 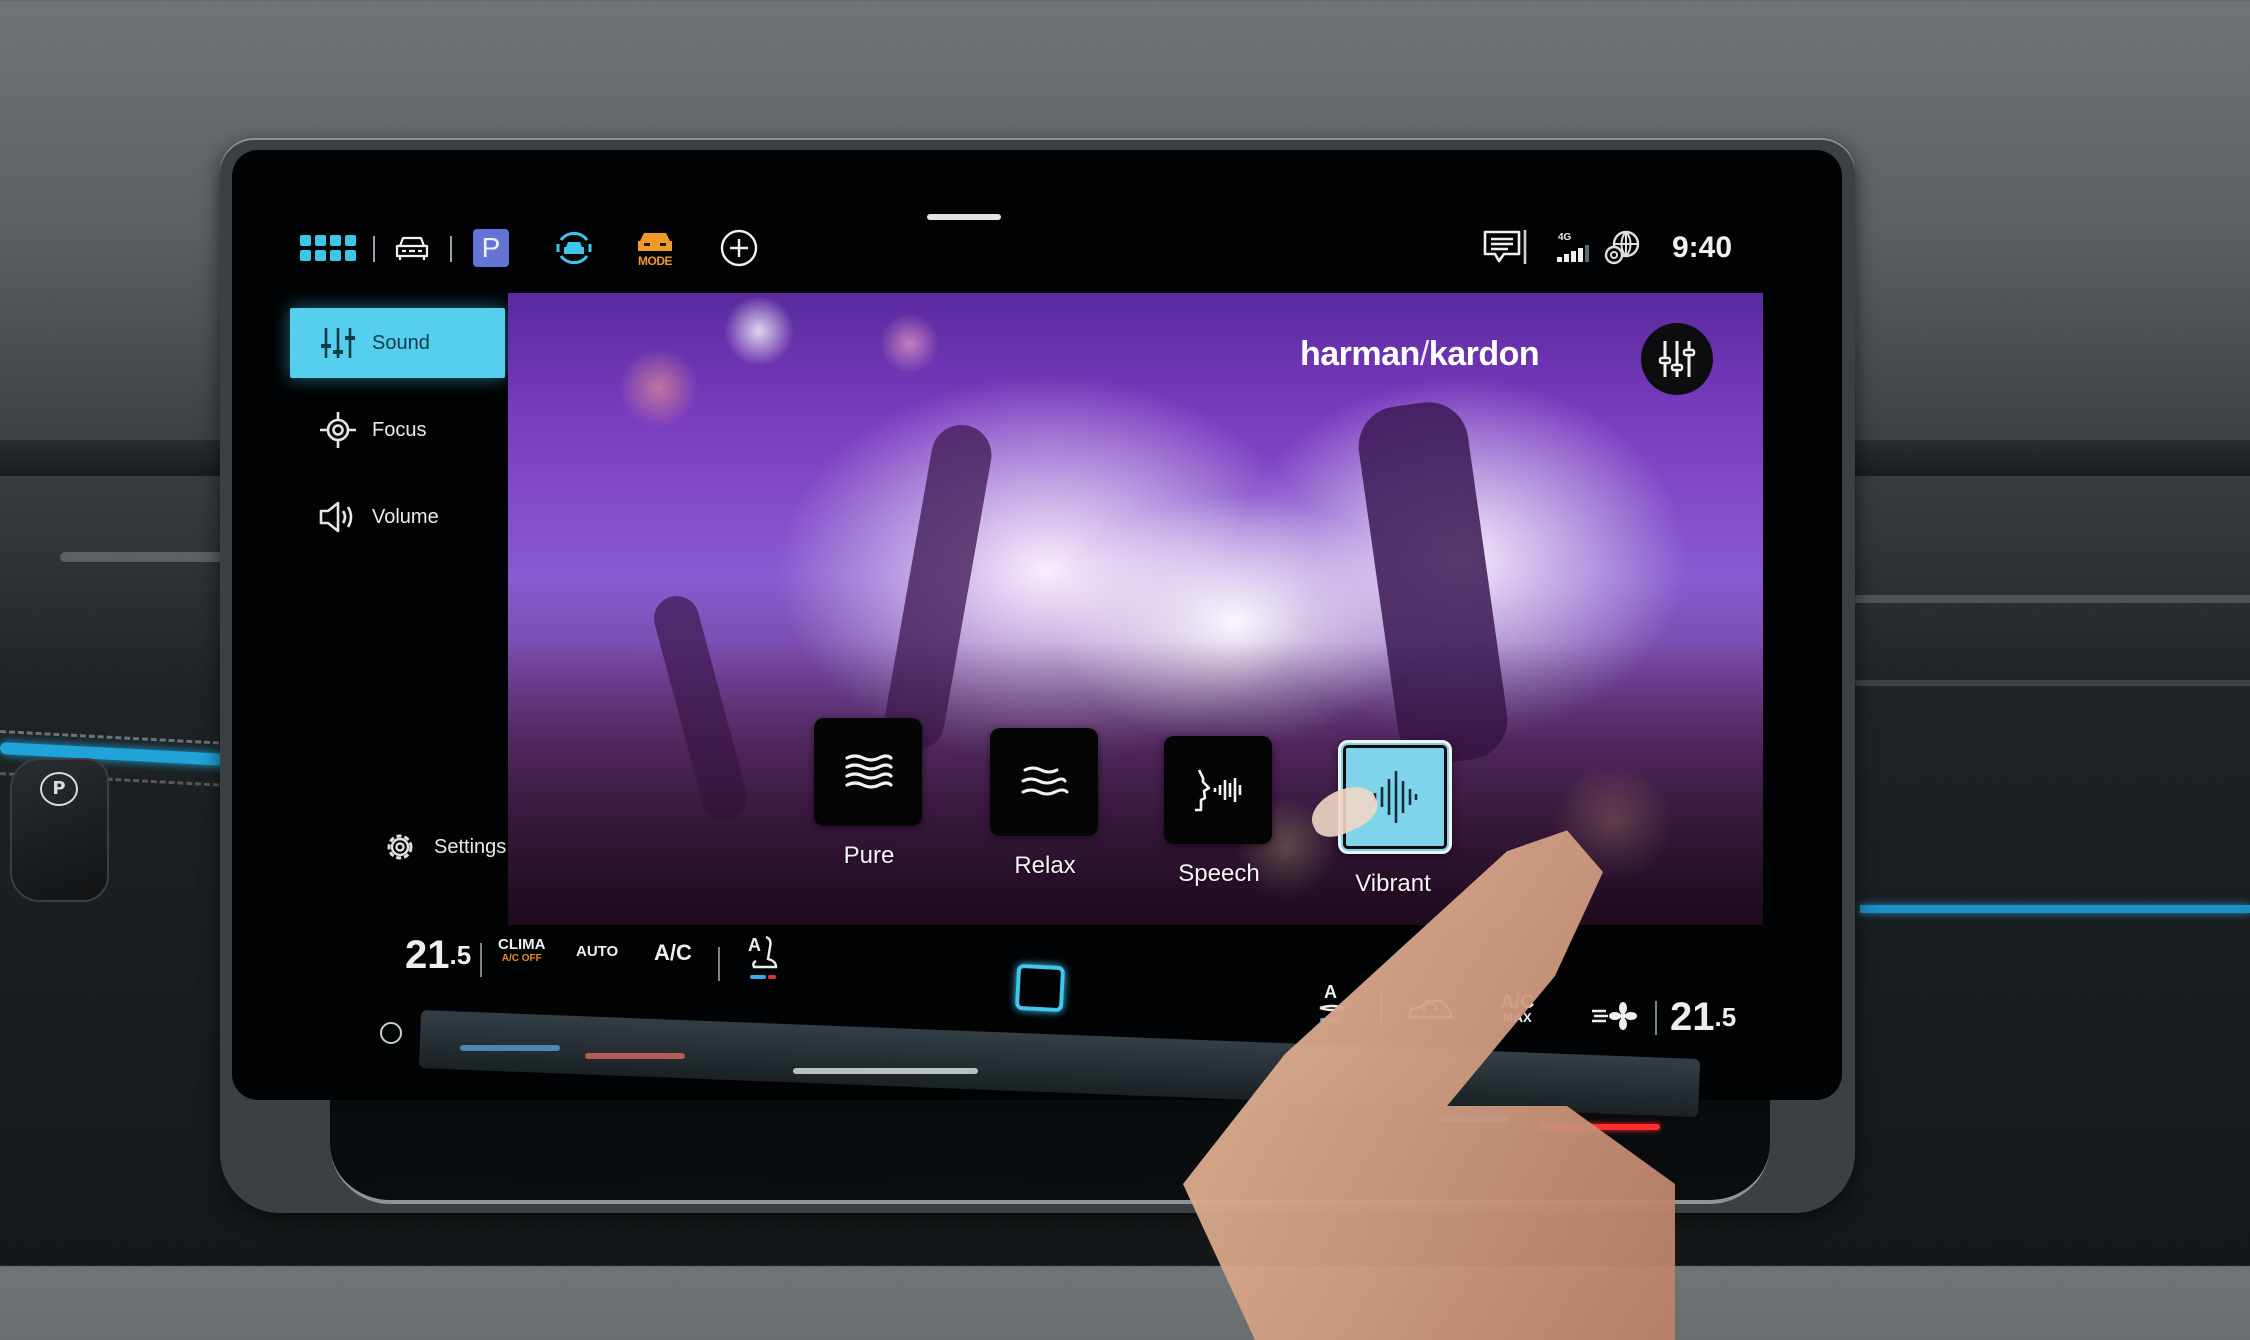 I want to click on temperature-warm-indicator, so click(x=635, y=1056).